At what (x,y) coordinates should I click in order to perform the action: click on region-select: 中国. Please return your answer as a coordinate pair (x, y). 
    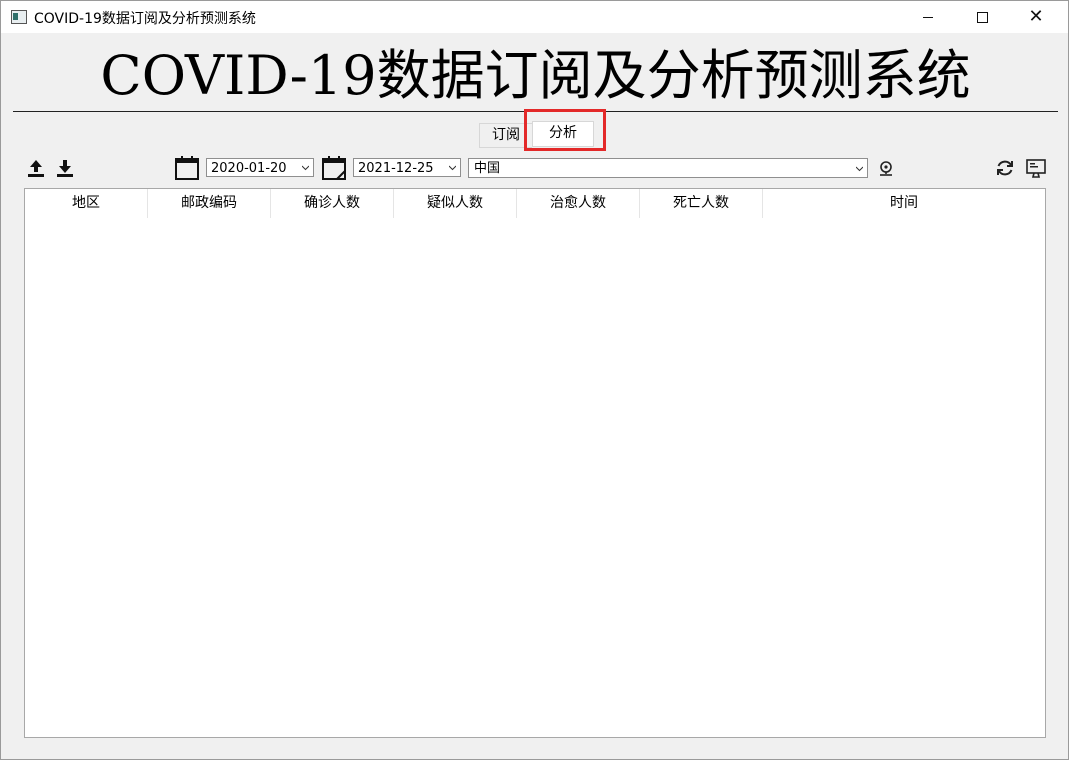
    Looking at the image, I should click on (668, 168).